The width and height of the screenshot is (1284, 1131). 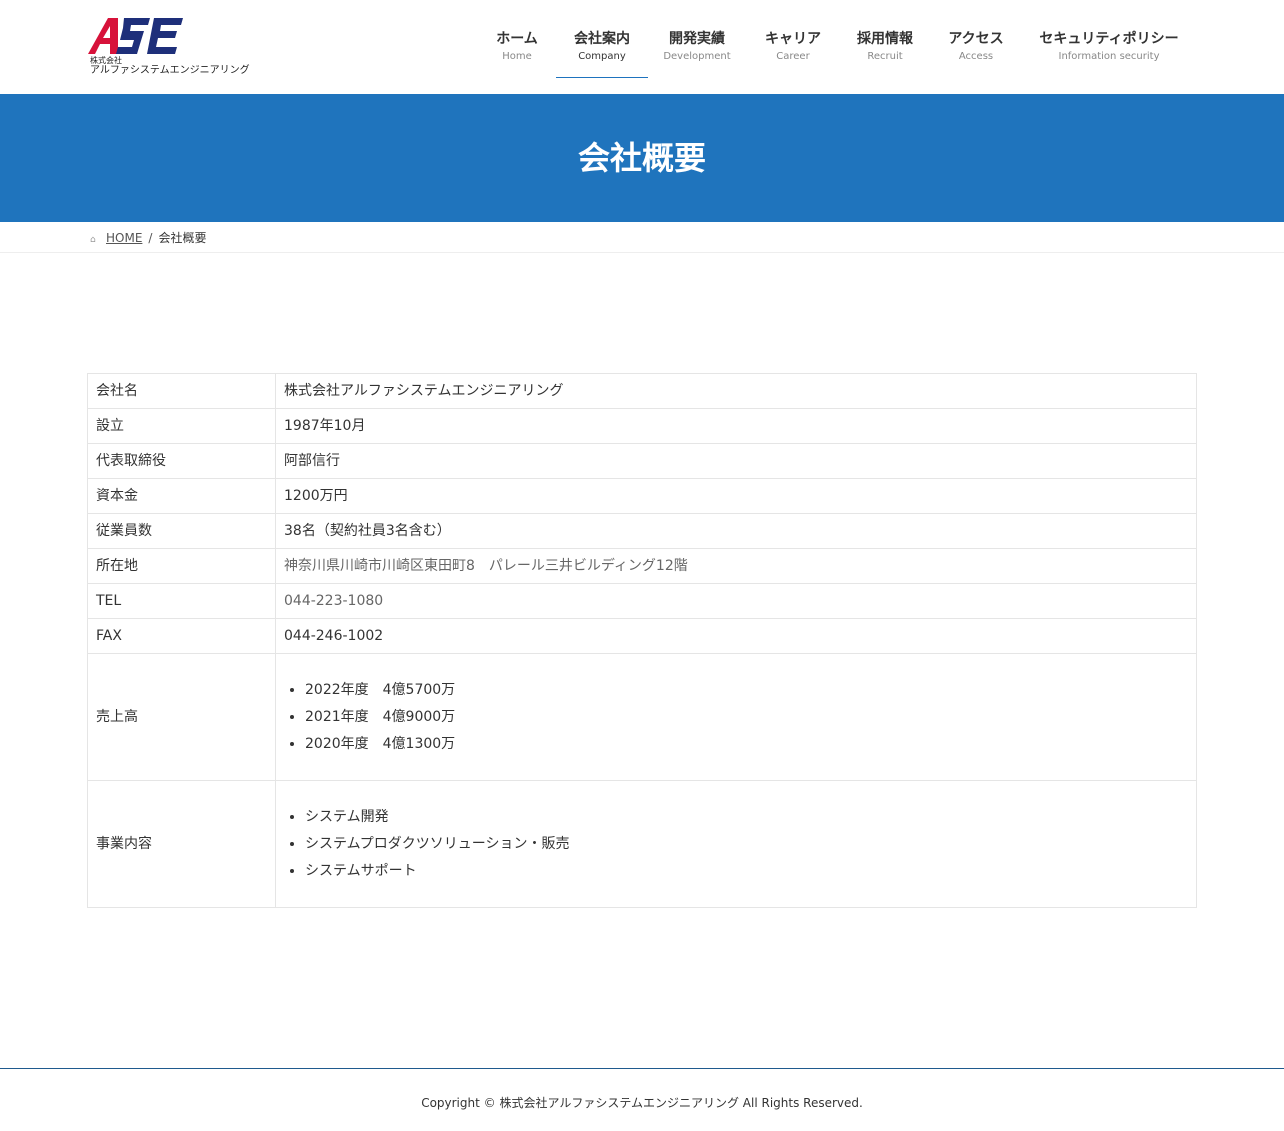 What do you see at coordinates (181, 461) in the screenshot?
I see `row-label-ceo: 代表取締役` at bounding box center [181, 461].